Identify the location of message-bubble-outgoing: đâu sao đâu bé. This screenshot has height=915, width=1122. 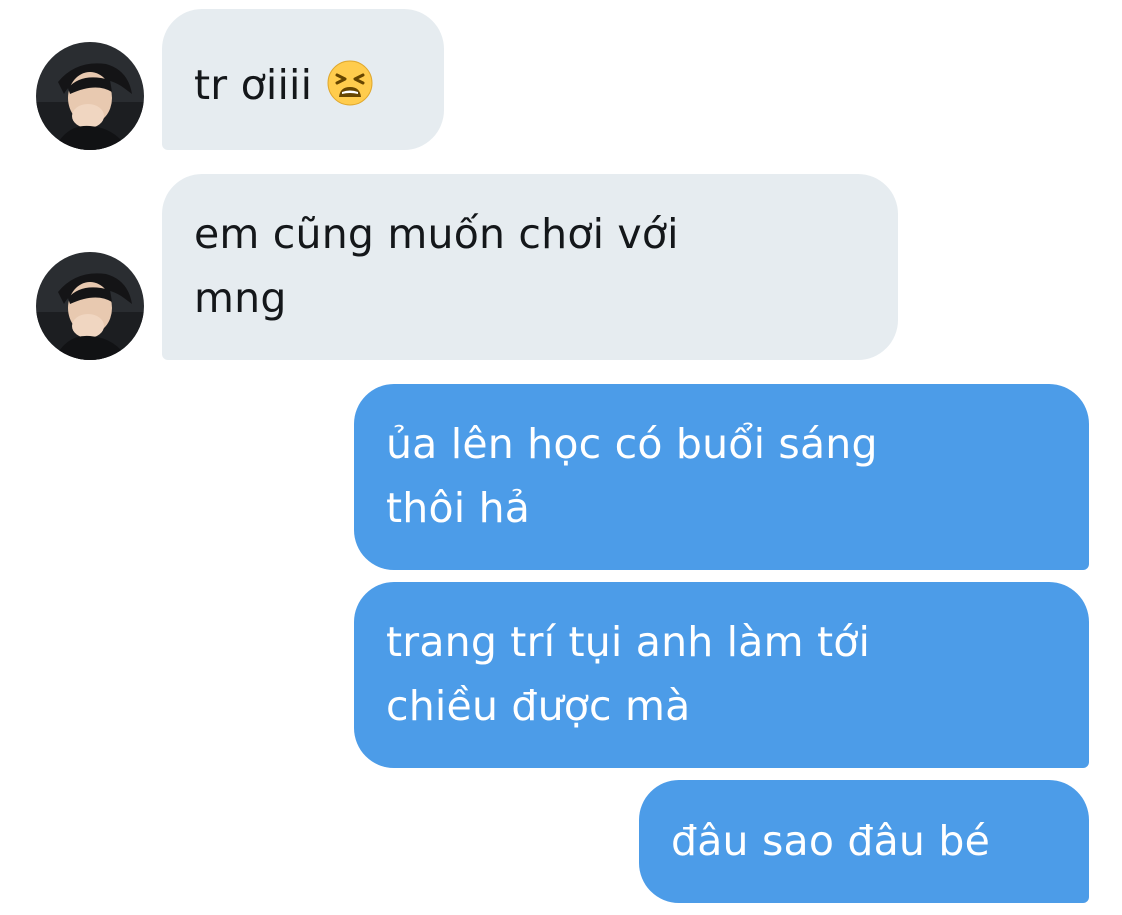
(864, 841).